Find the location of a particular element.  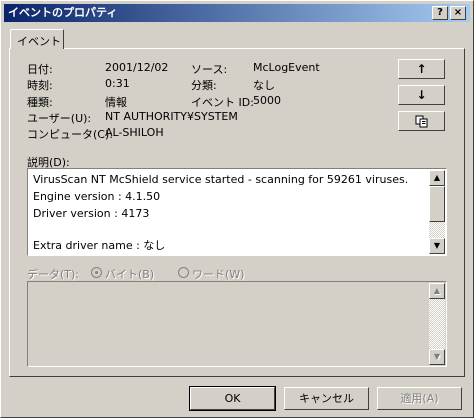

description-scrollbar: ▲ ▼ is located at coordinates (437, 212).